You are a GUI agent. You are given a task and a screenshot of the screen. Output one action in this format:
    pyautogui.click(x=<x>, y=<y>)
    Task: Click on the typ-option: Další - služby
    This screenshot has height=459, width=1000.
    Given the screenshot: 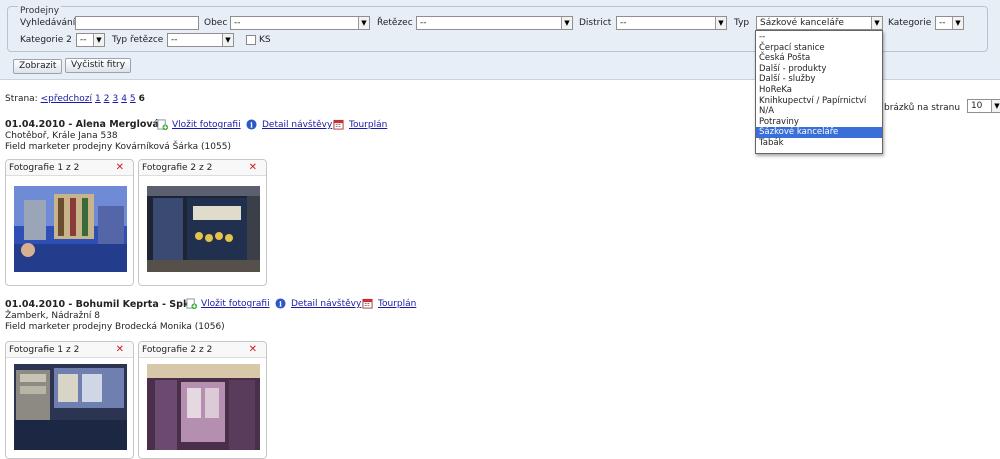 What is the action you would take?
    pyautogui.click(x=819, y=79)
    